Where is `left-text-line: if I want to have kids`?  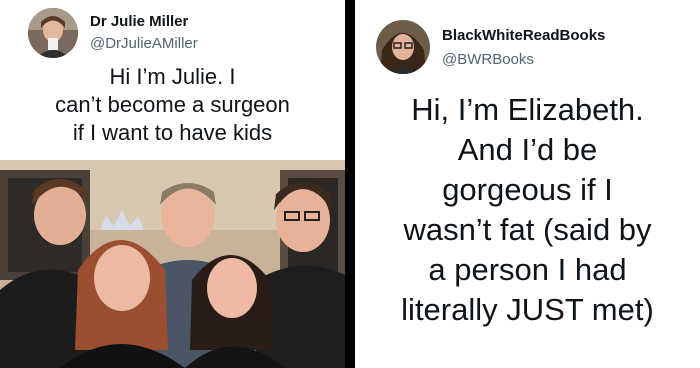
left-text-line: if I want to have kids is located at coordinates (172, 132).